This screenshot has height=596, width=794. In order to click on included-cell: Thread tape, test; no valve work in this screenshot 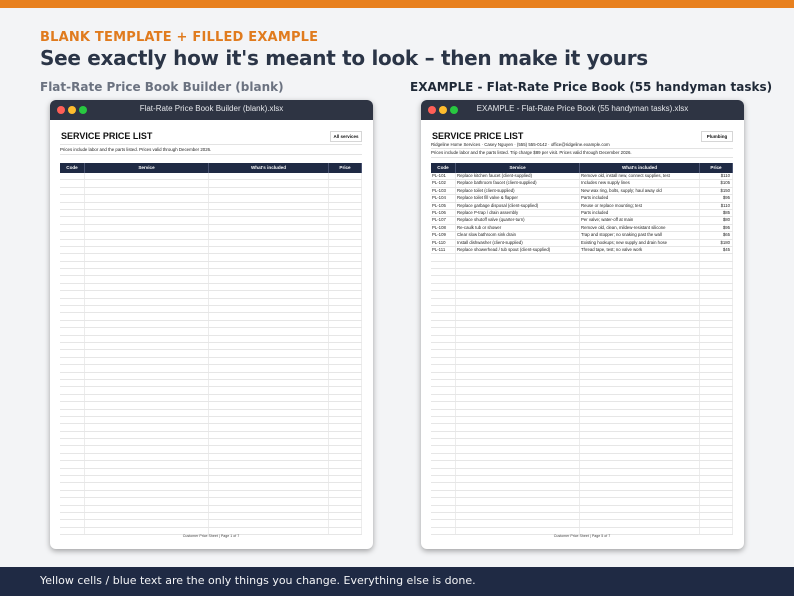, I will do `click(640, 250)`.